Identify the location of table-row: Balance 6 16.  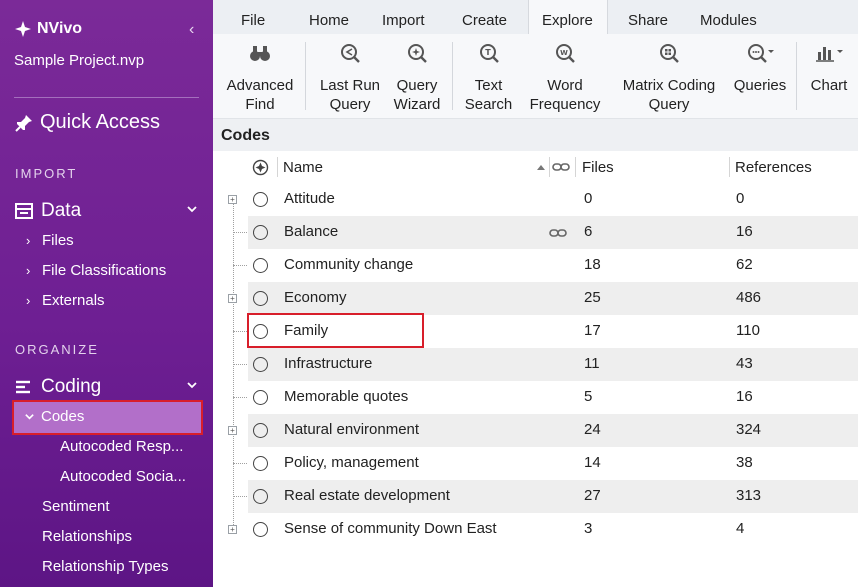
(535, 232).